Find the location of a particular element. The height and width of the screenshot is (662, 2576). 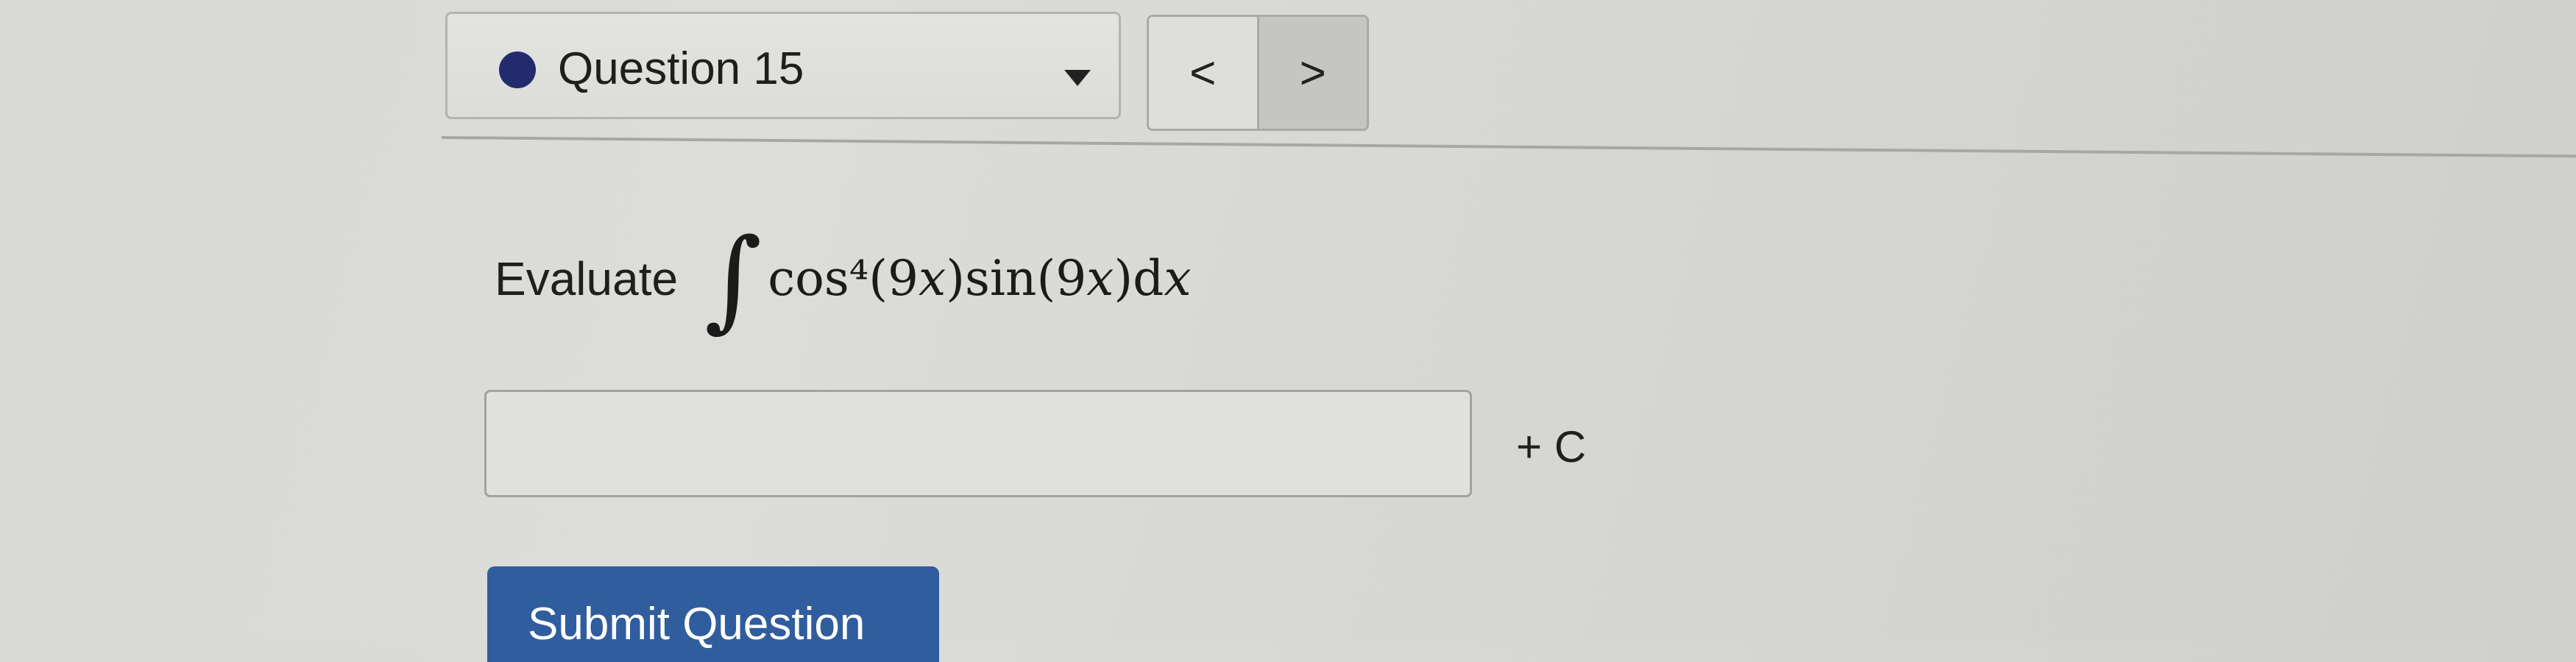

question-selector: Question 15 is located at coordinates (783, 65).